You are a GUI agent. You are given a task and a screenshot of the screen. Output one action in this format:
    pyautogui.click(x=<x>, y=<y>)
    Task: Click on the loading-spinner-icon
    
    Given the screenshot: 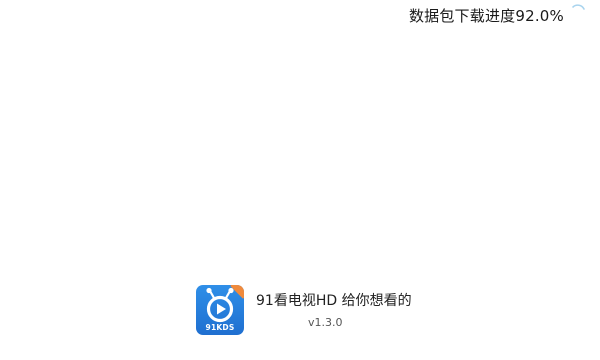 What is the action you would take?
    pyautogui.click(x=578, y=7)
    